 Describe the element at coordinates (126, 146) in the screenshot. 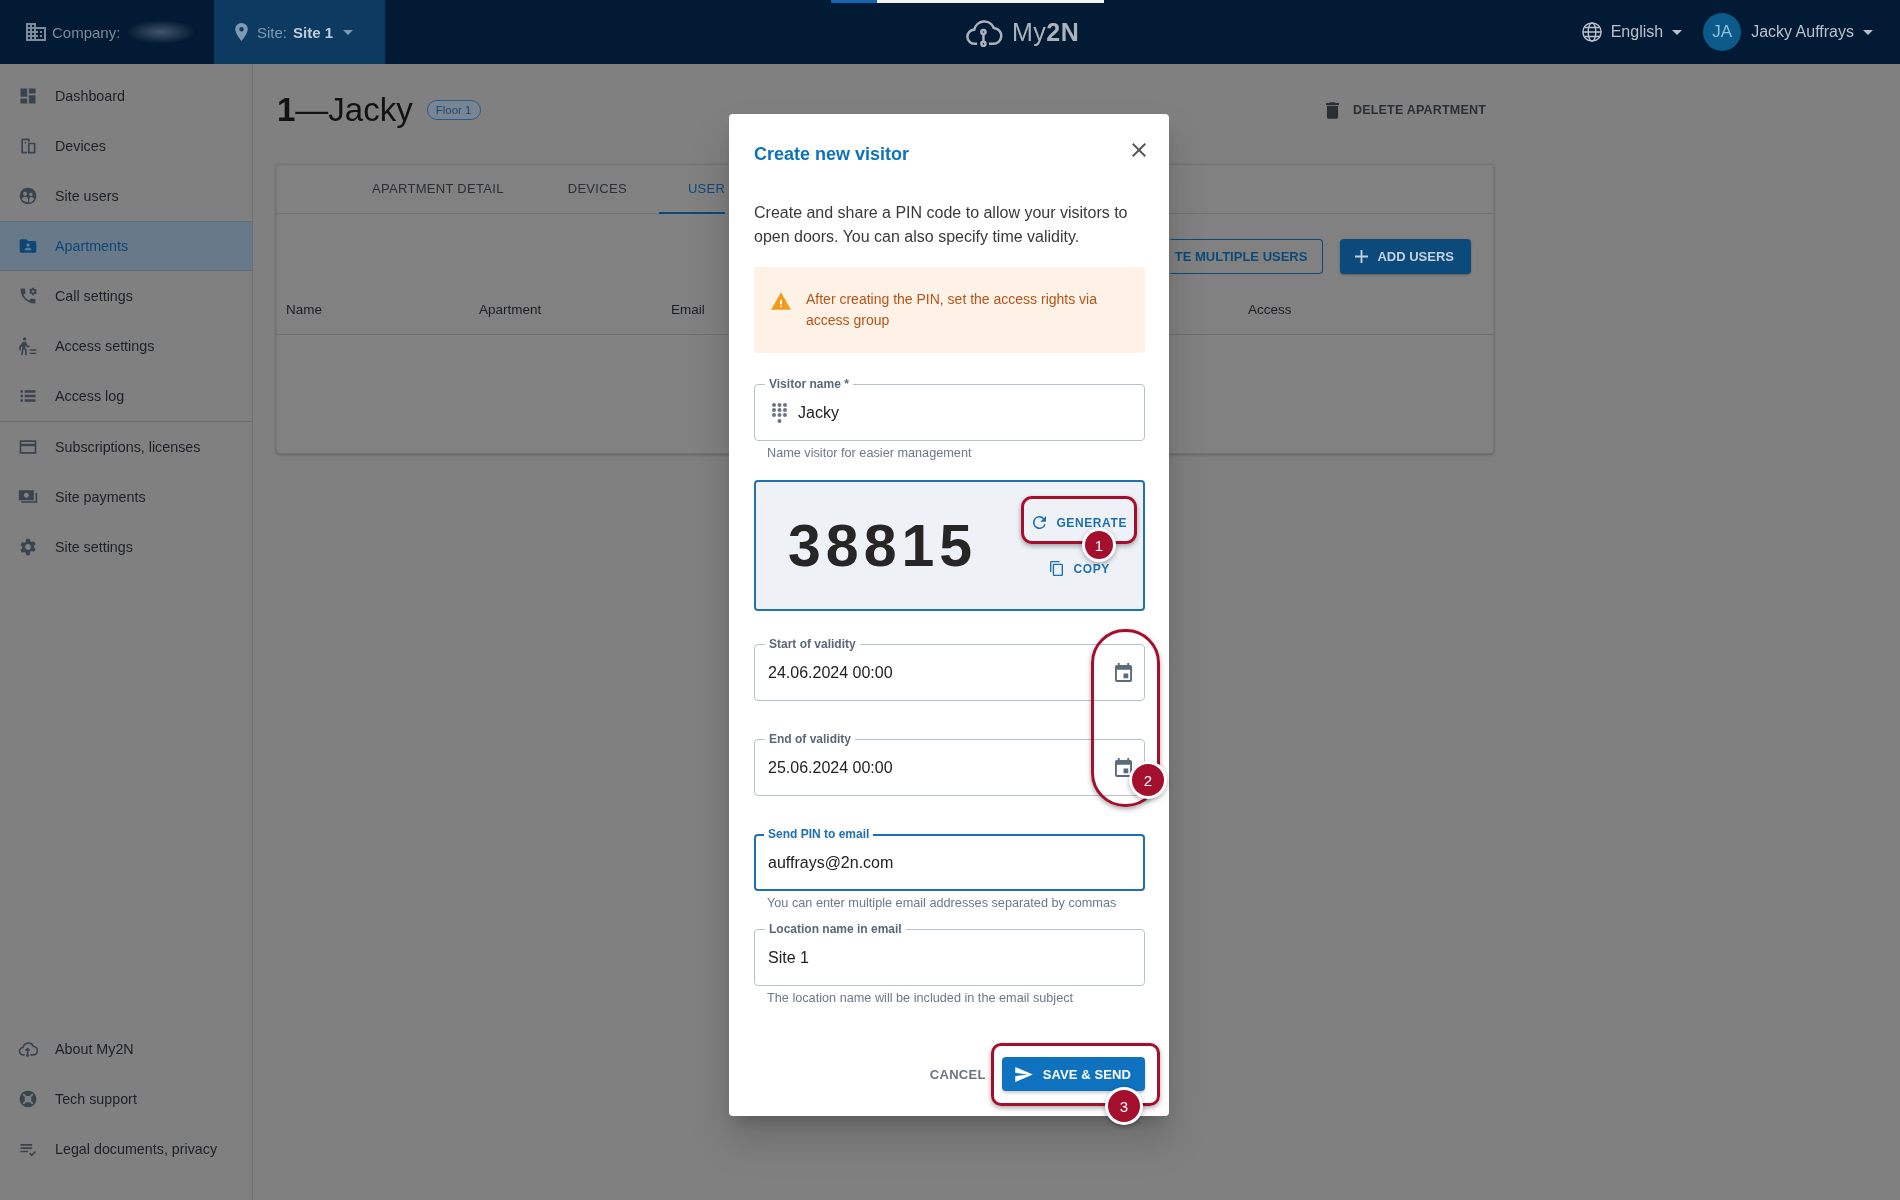

I see `sidebar-item: Devices` at that location.